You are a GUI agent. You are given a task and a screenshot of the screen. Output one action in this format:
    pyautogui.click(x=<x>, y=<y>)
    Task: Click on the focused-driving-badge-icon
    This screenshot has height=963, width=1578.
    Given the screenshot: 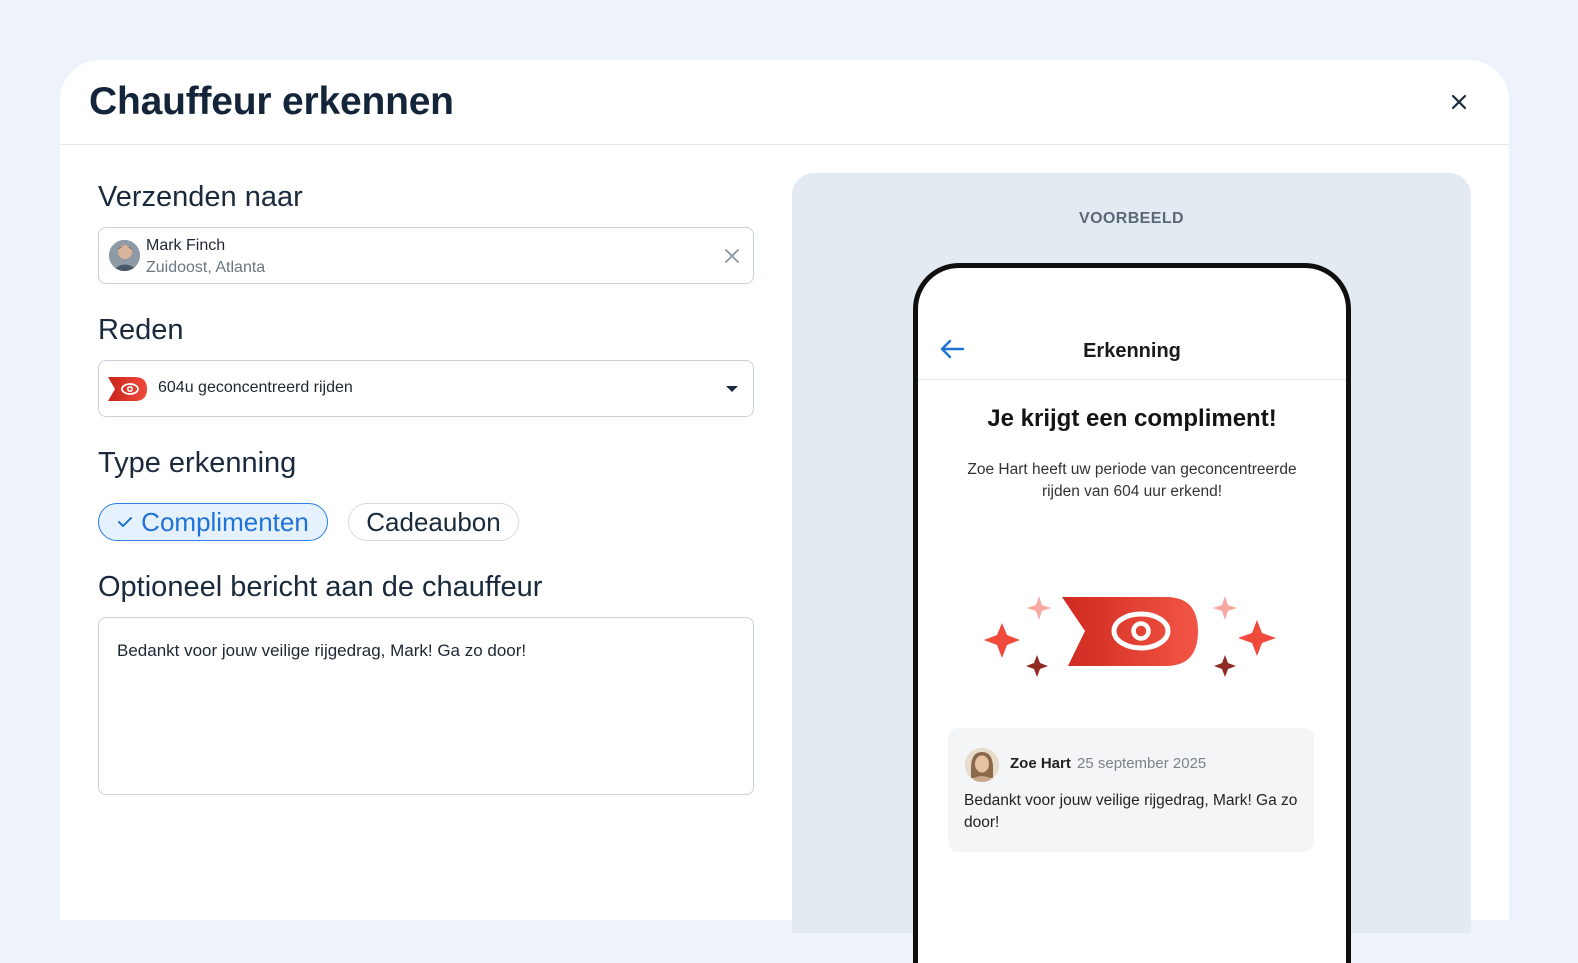 What is the action you would take?
    pyautogui.click(x=127, y=389)
    